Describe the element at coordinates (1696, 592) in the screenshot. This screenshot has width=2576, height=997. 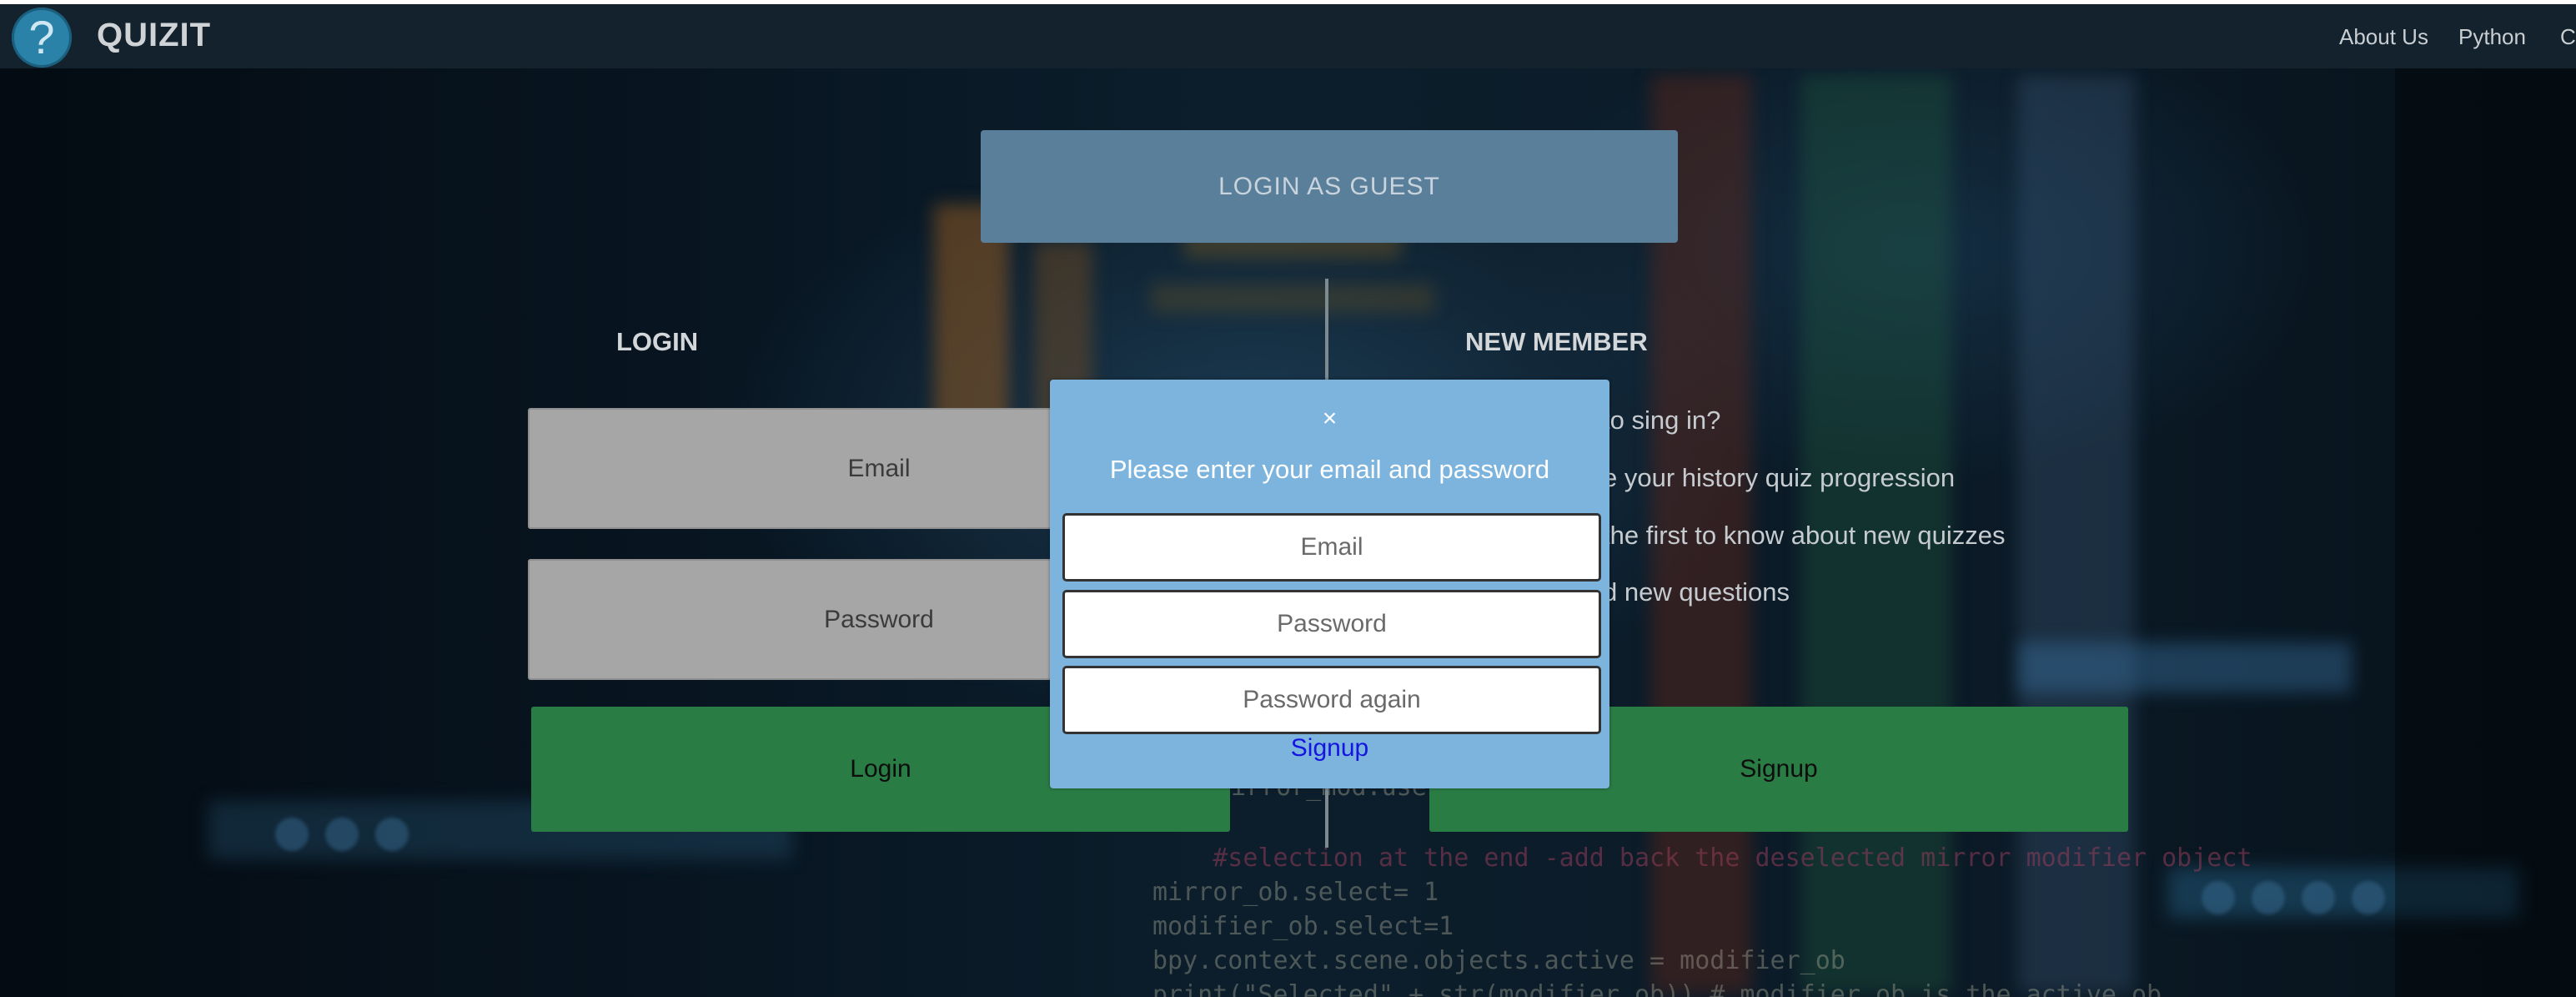
I see `new-member-benefit: d new questions` at that location.